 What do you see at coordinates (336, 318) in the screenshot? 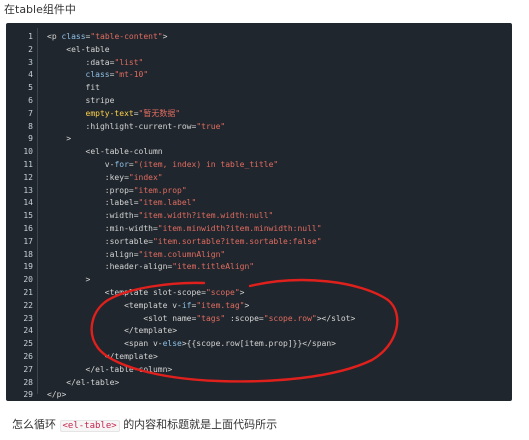
I see `code-token: ></slot>` at bounding box center [336, 318].